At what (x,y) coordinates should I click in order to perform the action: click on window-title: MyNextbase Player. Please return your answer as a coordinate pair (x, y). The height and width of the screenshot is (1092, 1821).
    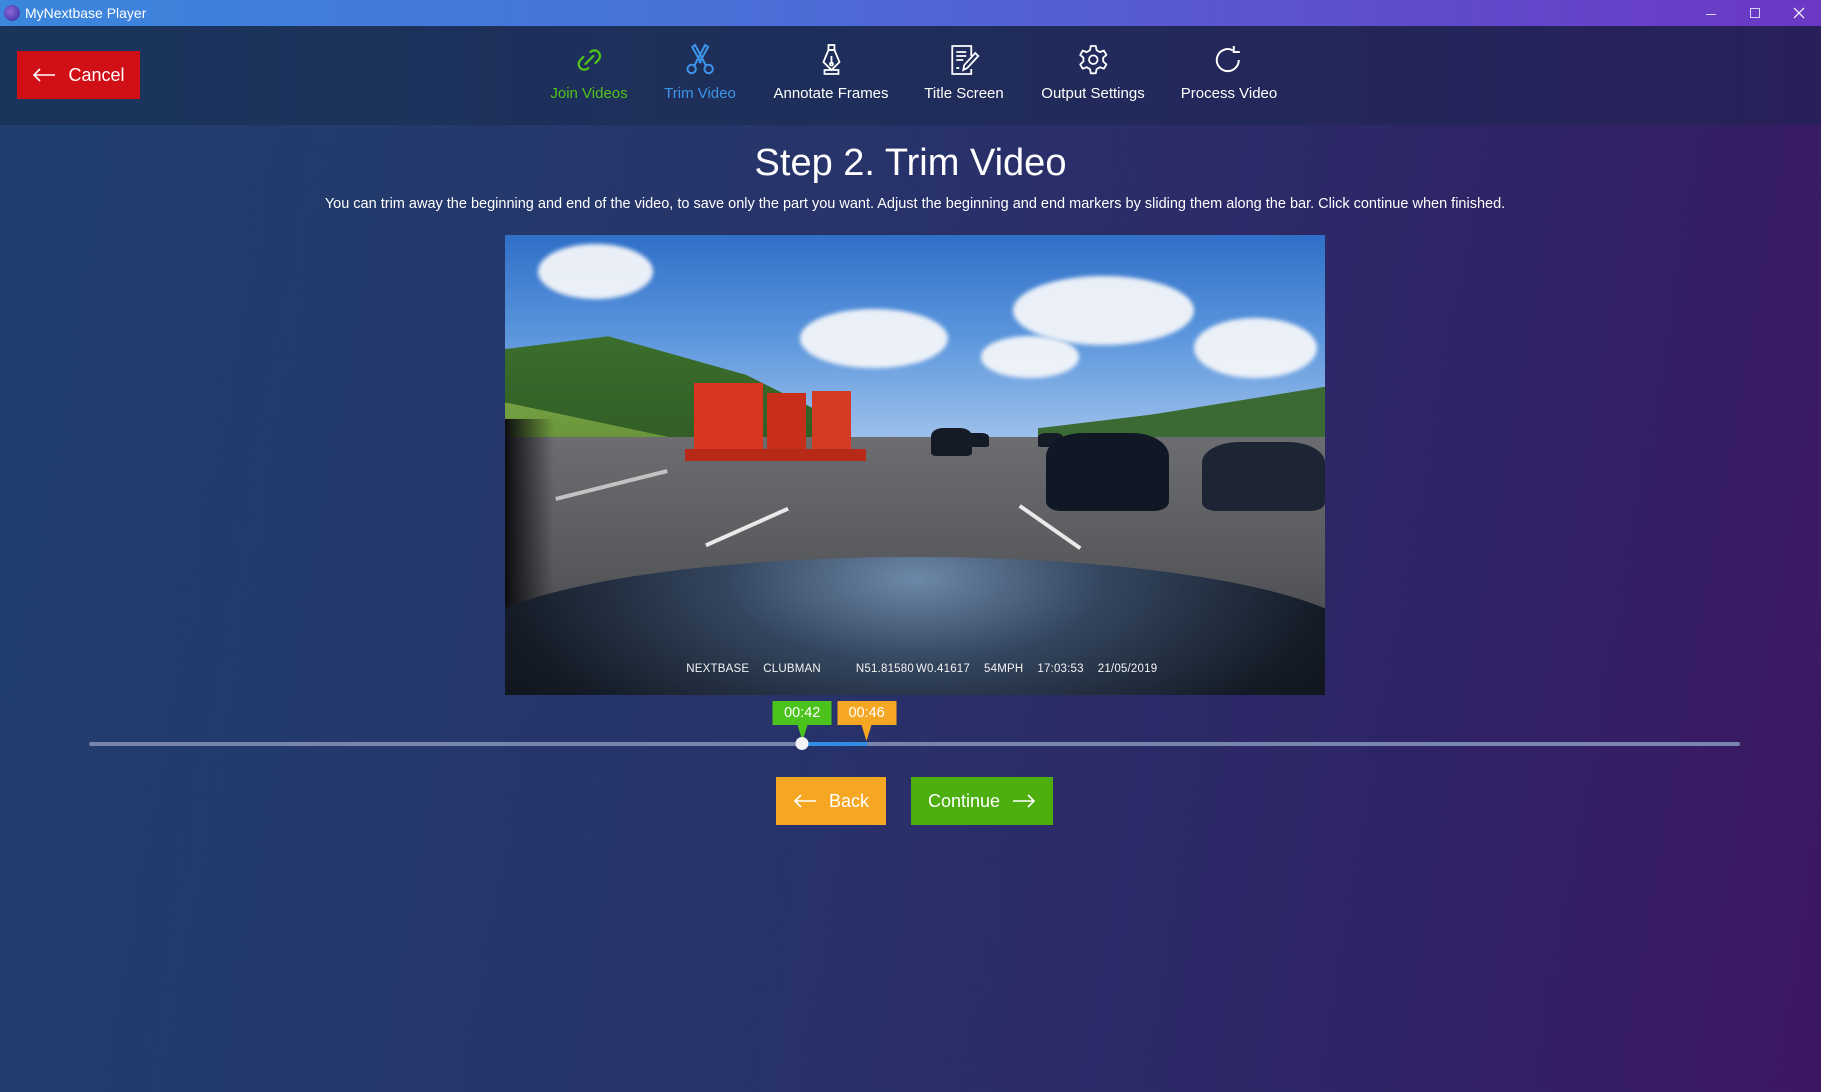
    Looking at the image, I should click on (86, 13).